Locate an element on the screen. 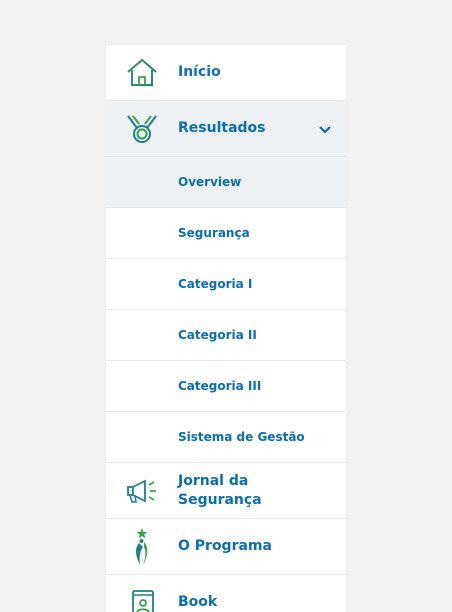 This screenshot has width=452, height=612. house-icon is located at coordinates (142, 73).